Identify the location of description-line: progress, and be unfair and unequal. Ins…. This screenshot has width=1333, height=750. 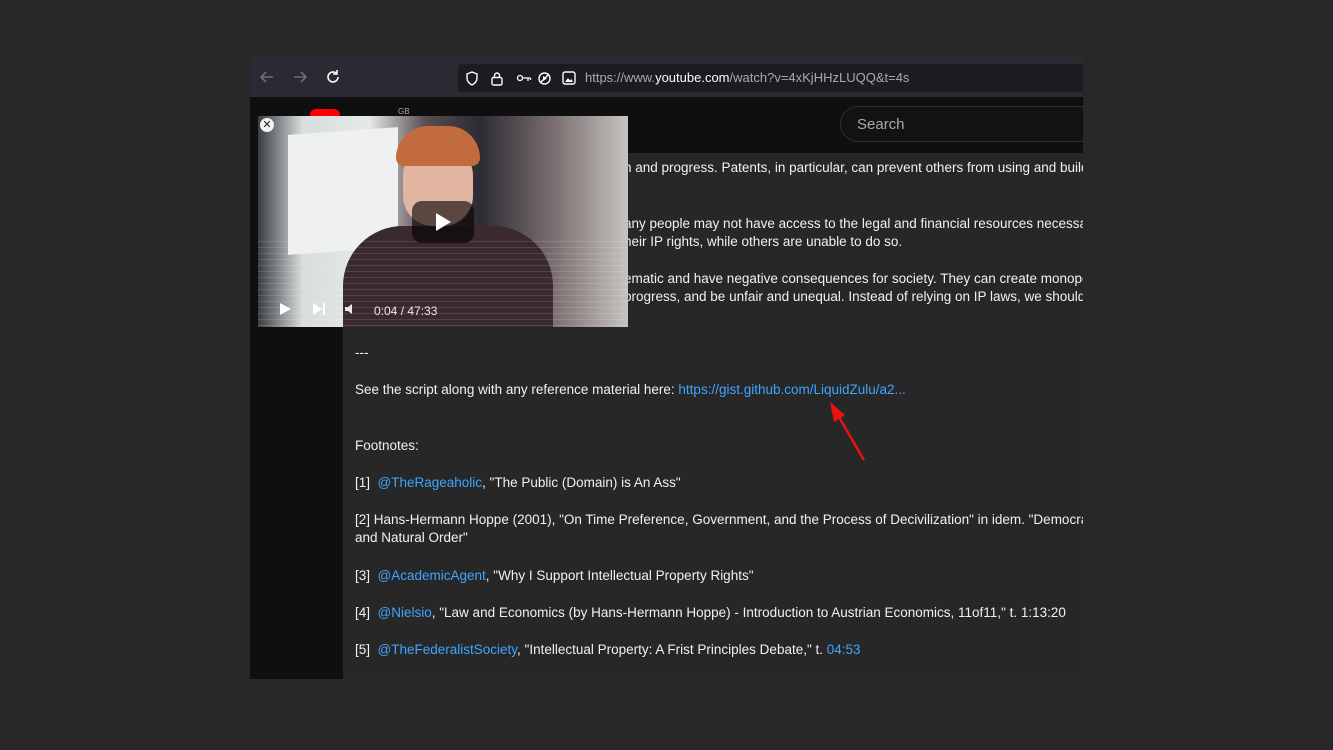
(853, 296).